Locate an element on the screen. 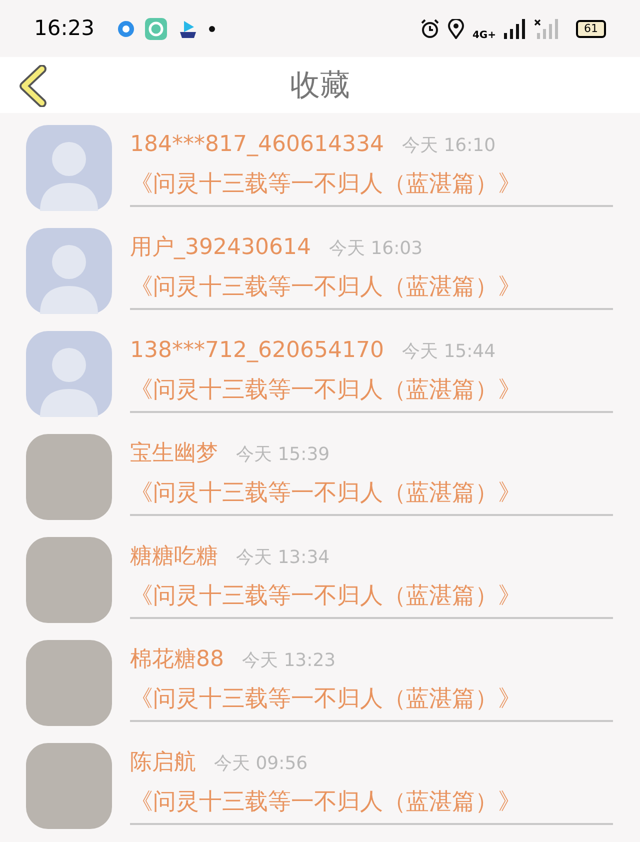 The width and height of the screenshot is (640, 842). user-name: 陈启航 is located at coordinates (163, 763).